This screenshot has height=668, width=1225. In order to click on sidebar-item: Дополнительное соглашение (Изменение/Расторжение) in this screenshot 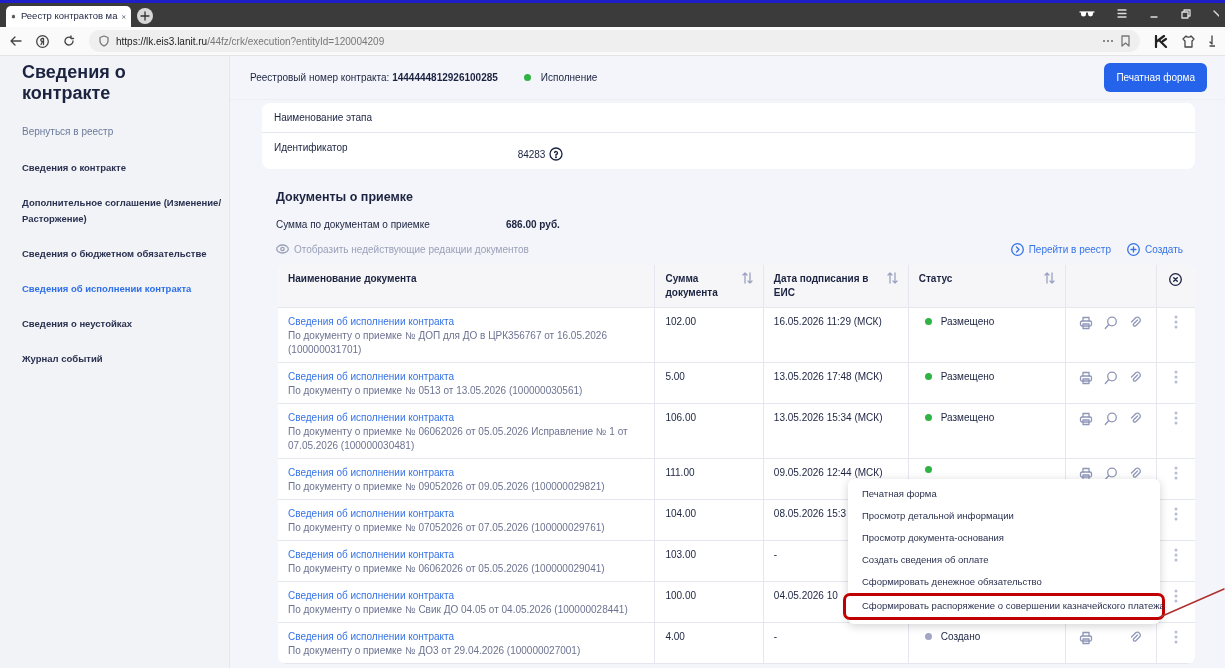, I will do `click(122, 211)`.